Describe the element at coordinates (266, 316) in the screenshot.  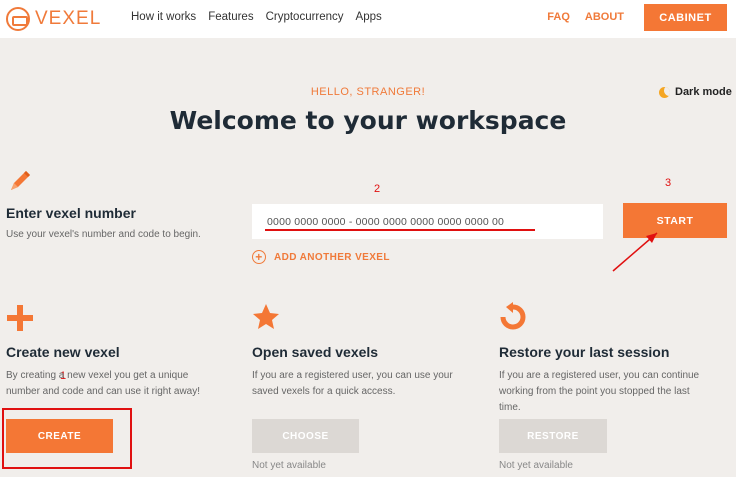
I see `star-icon` at that location.